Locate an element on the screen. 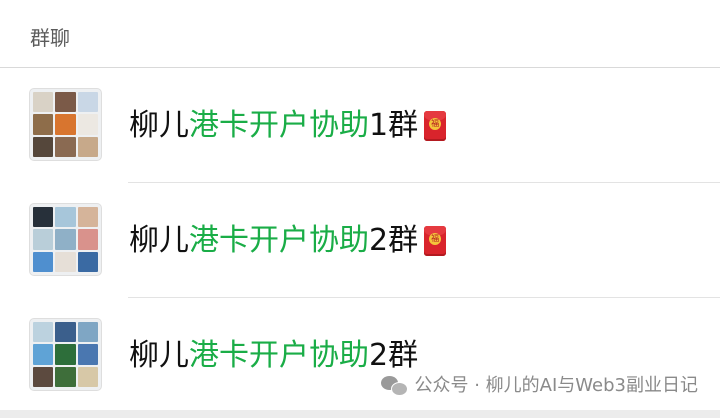 This screenshot has width=720, height=418. chat-name: 柳儿 港卡开户协助 1群福 is located at coordinates (288, 126).